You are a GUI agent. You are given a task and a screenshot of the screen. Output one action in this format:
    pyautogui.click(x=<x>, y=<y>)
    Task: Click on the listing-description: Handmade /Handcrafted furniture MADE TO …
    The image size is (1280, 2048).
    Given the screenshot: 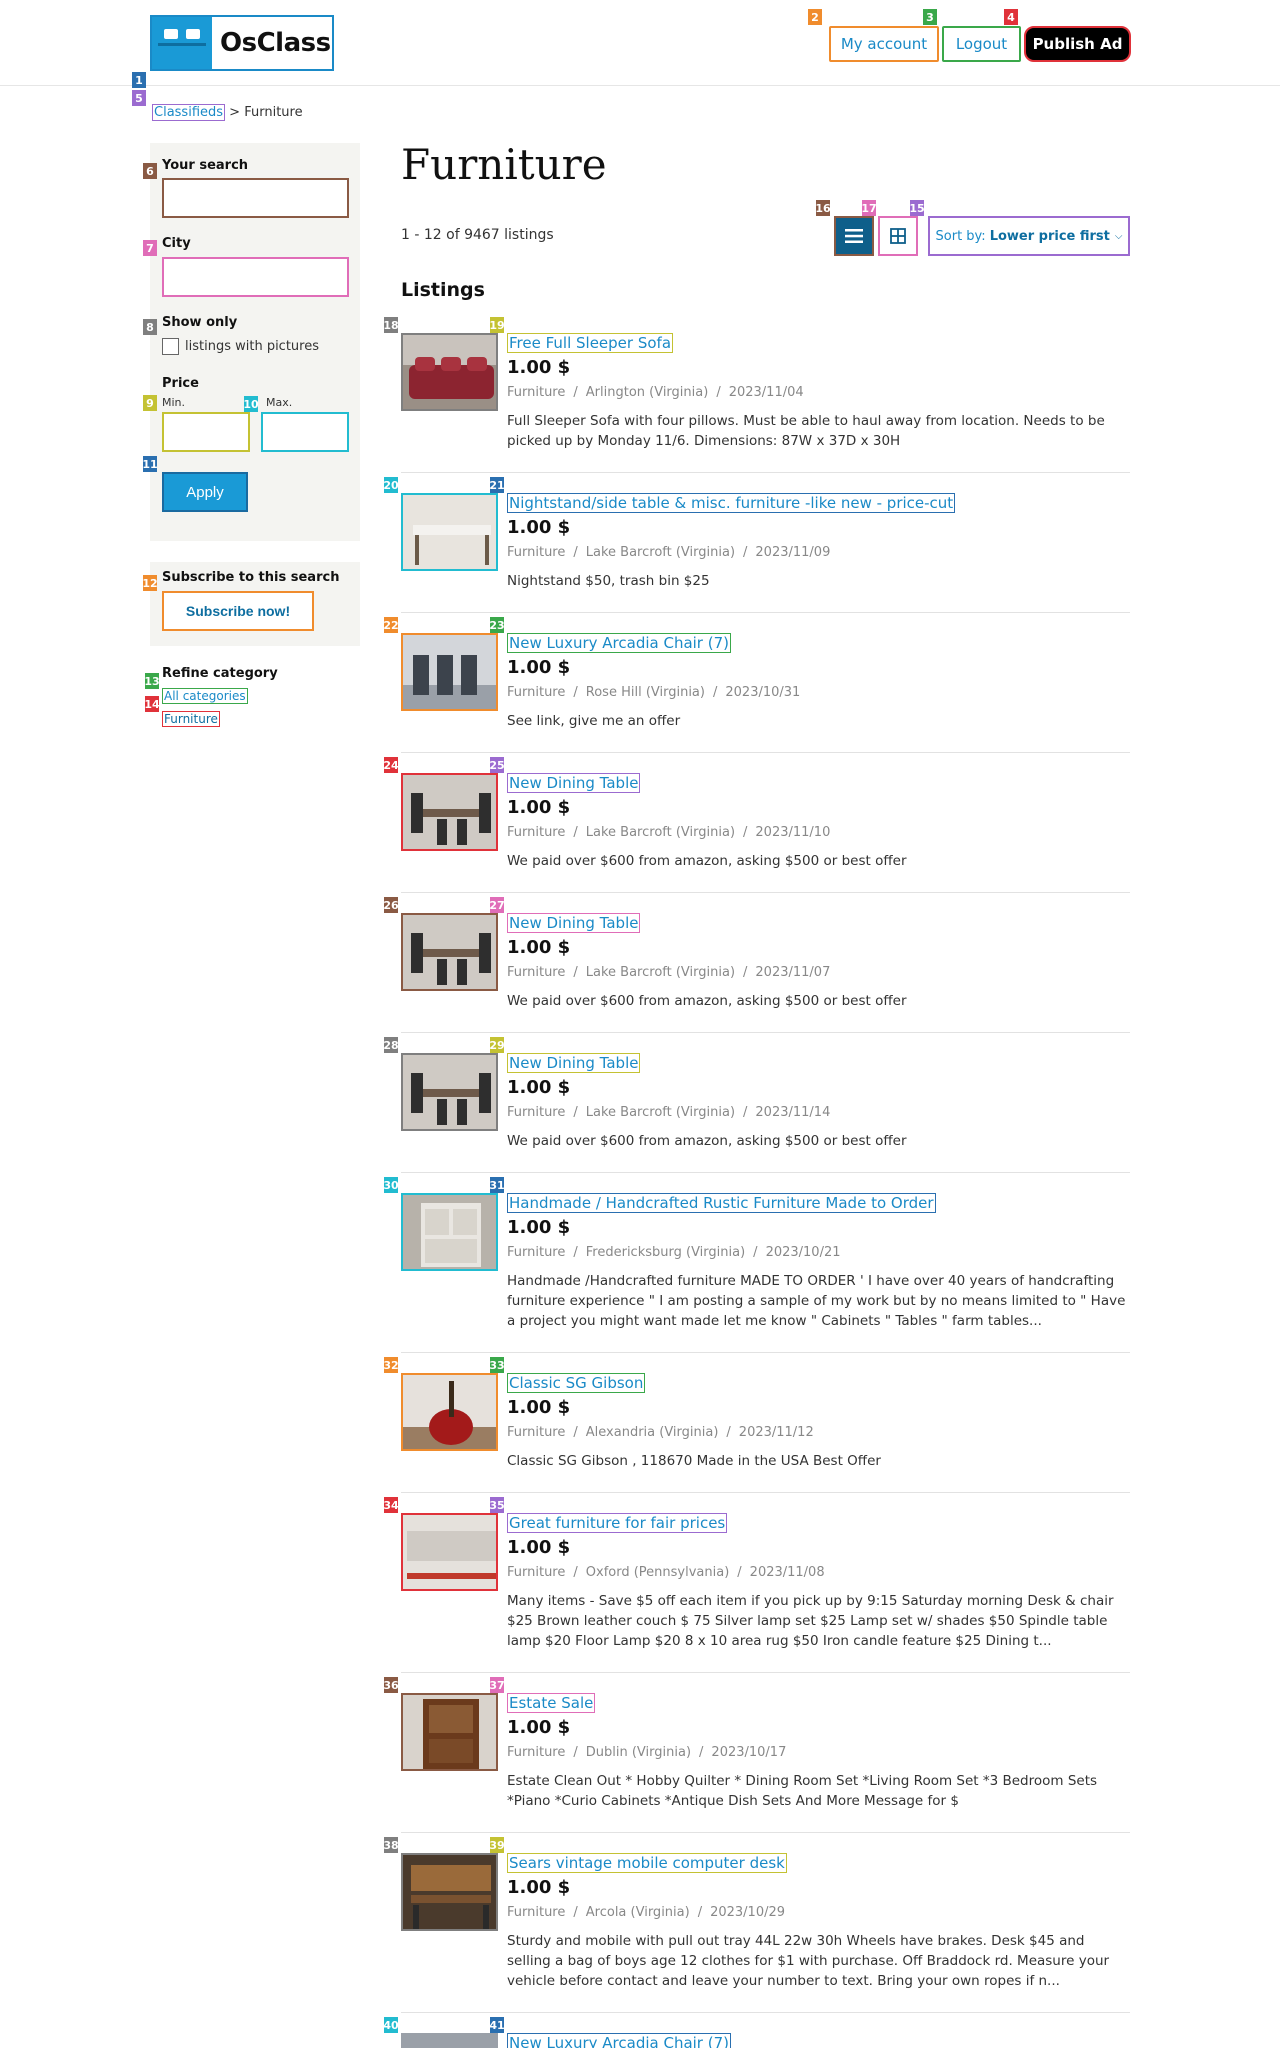 What is the action you would take?
    pyautogui.click(x=816, y=1301)
    